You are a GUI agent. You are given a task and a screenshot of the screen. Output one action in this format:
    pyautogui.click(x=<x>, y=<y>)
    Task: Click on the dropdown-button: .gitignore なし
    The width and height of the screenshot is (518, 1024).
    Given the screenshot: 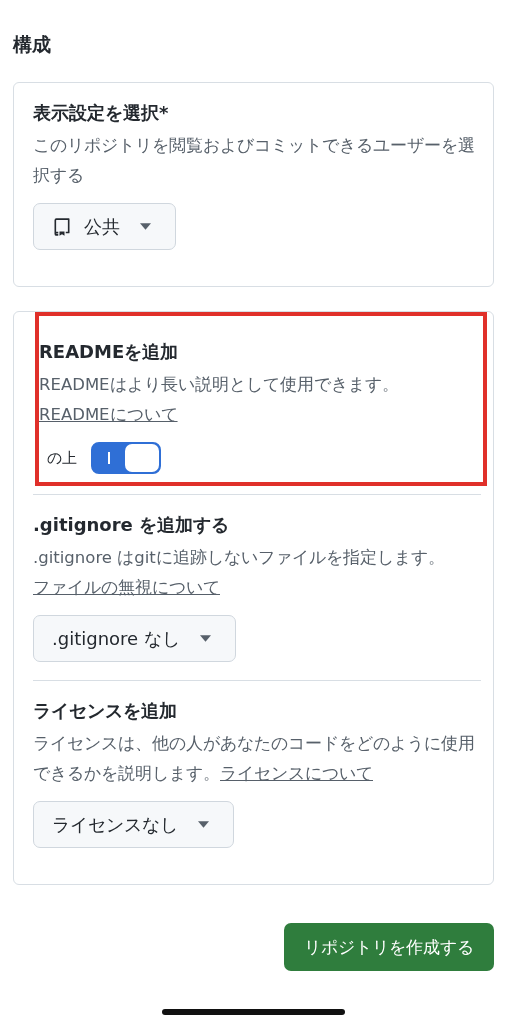 What is the action you would take?
    pyautogui.click(x=134, y=638)
    